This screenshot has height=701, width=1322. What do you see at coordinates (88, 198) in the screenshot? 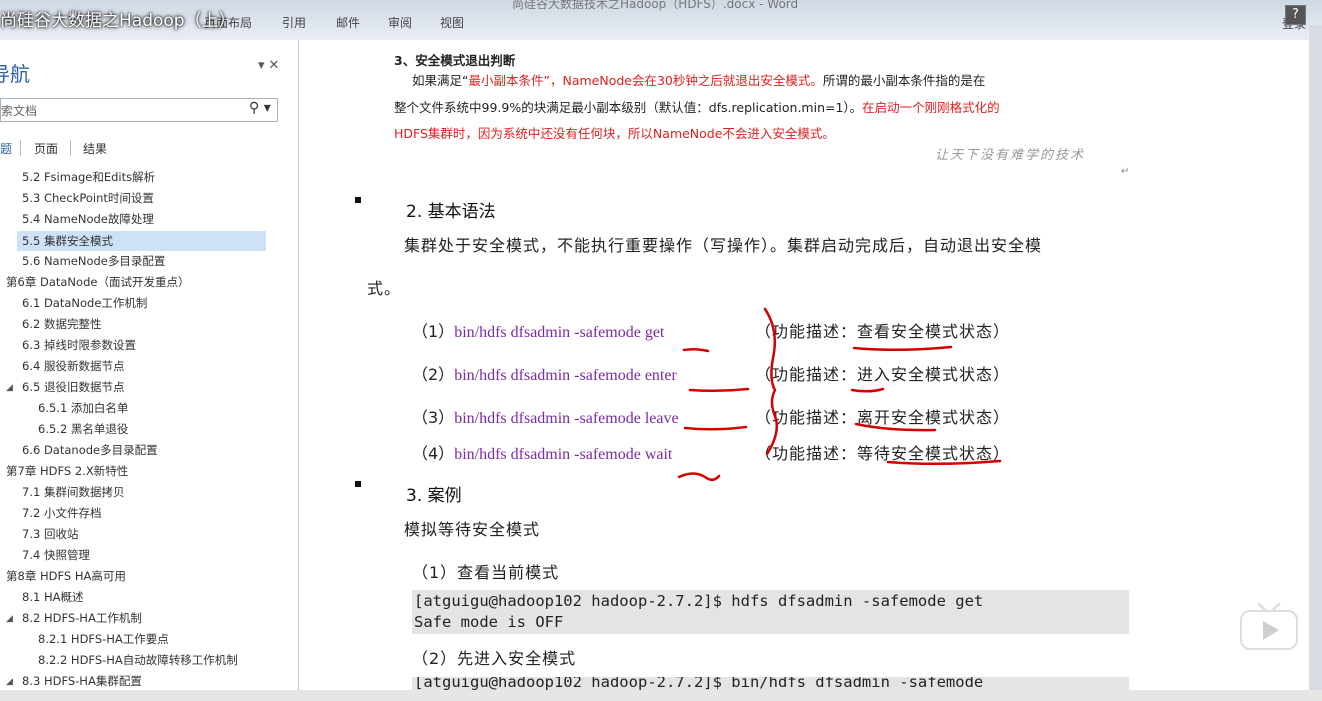
I see `nav-item: 5.3 CheckPoint时间设置` at bounding box center [88, 198].